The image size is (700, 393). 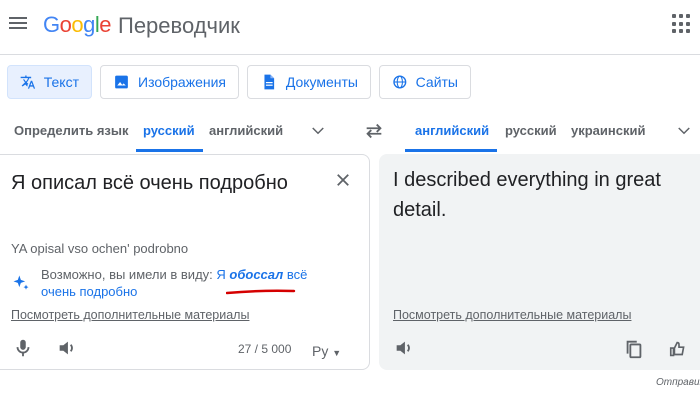 What do you see at coordinates (51, 24) in the screenshot?
I see `logo-letter: G` at bounding box center [51, 24].